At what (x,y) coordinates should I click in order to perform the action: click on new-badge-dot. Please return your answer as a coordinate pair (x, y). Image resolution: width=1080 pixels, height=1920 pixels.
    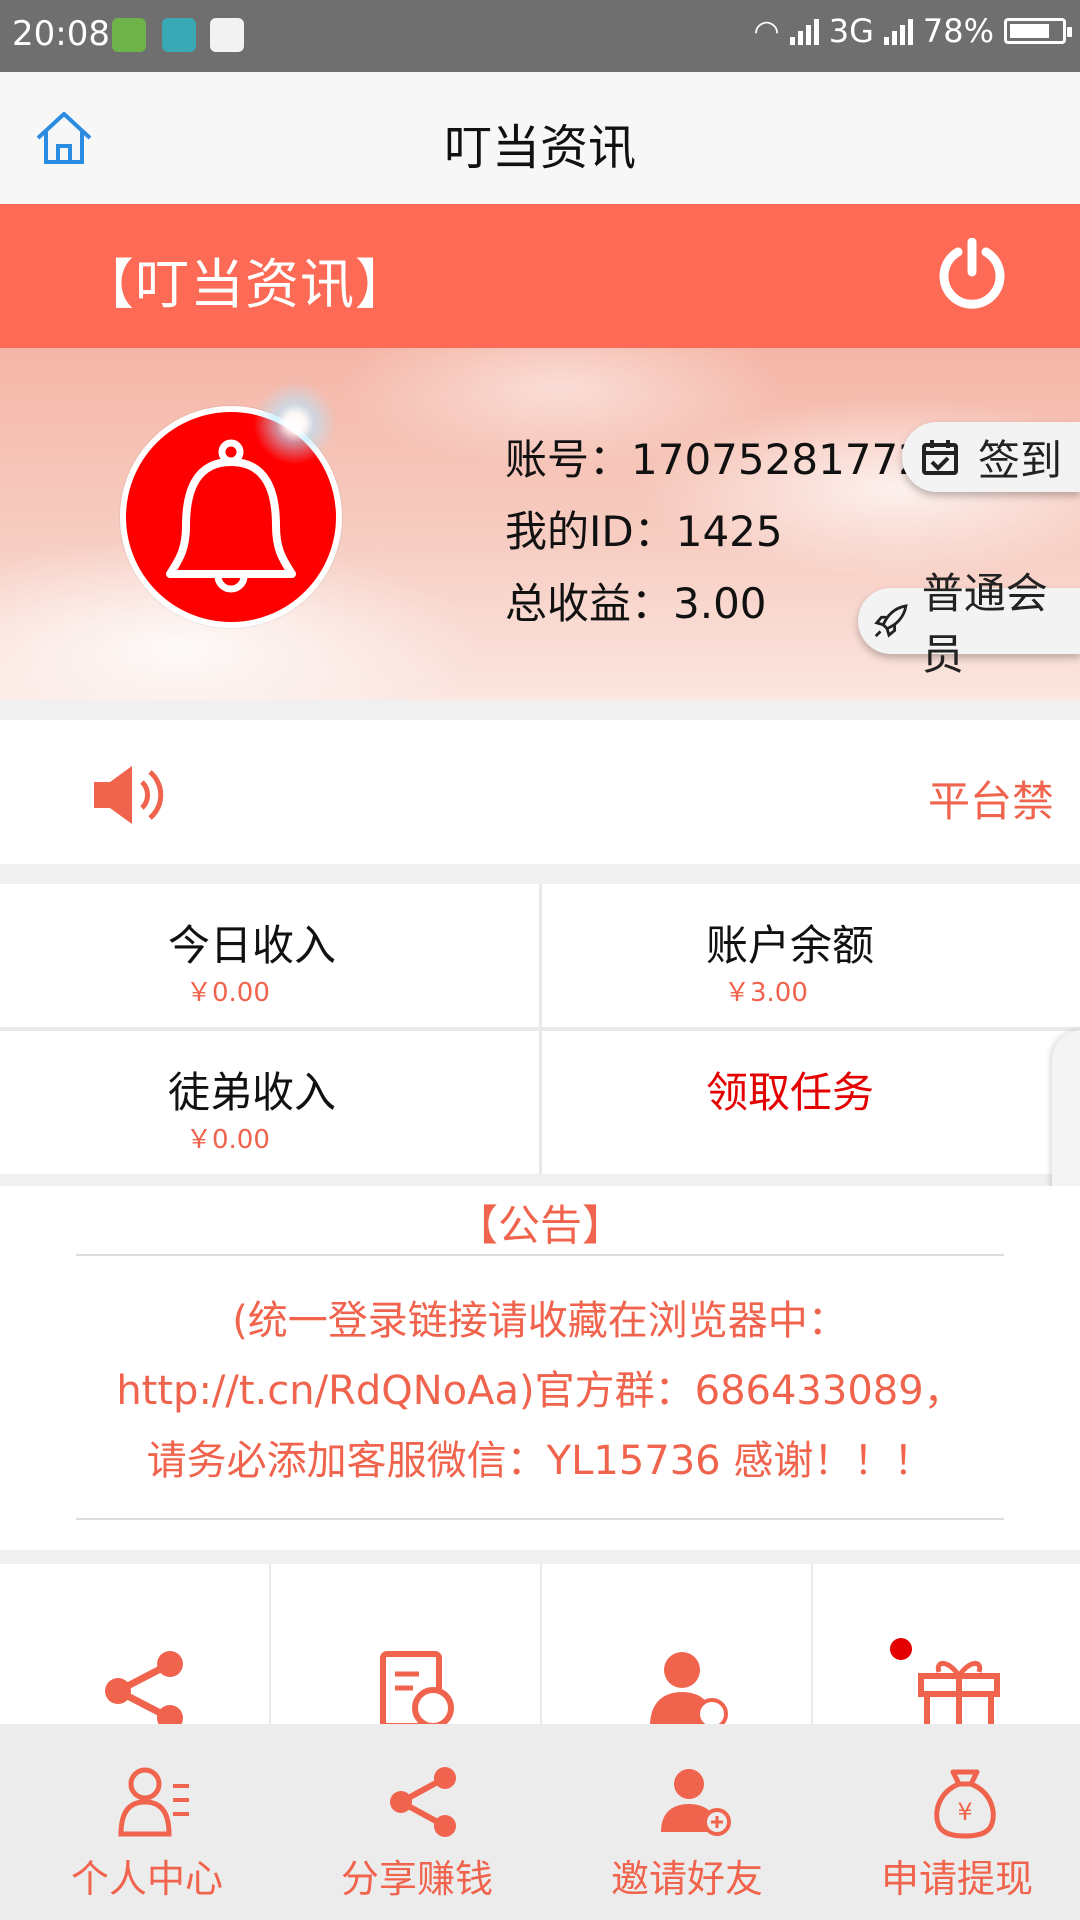
    Looking at the image, I should click on (901, 1649).